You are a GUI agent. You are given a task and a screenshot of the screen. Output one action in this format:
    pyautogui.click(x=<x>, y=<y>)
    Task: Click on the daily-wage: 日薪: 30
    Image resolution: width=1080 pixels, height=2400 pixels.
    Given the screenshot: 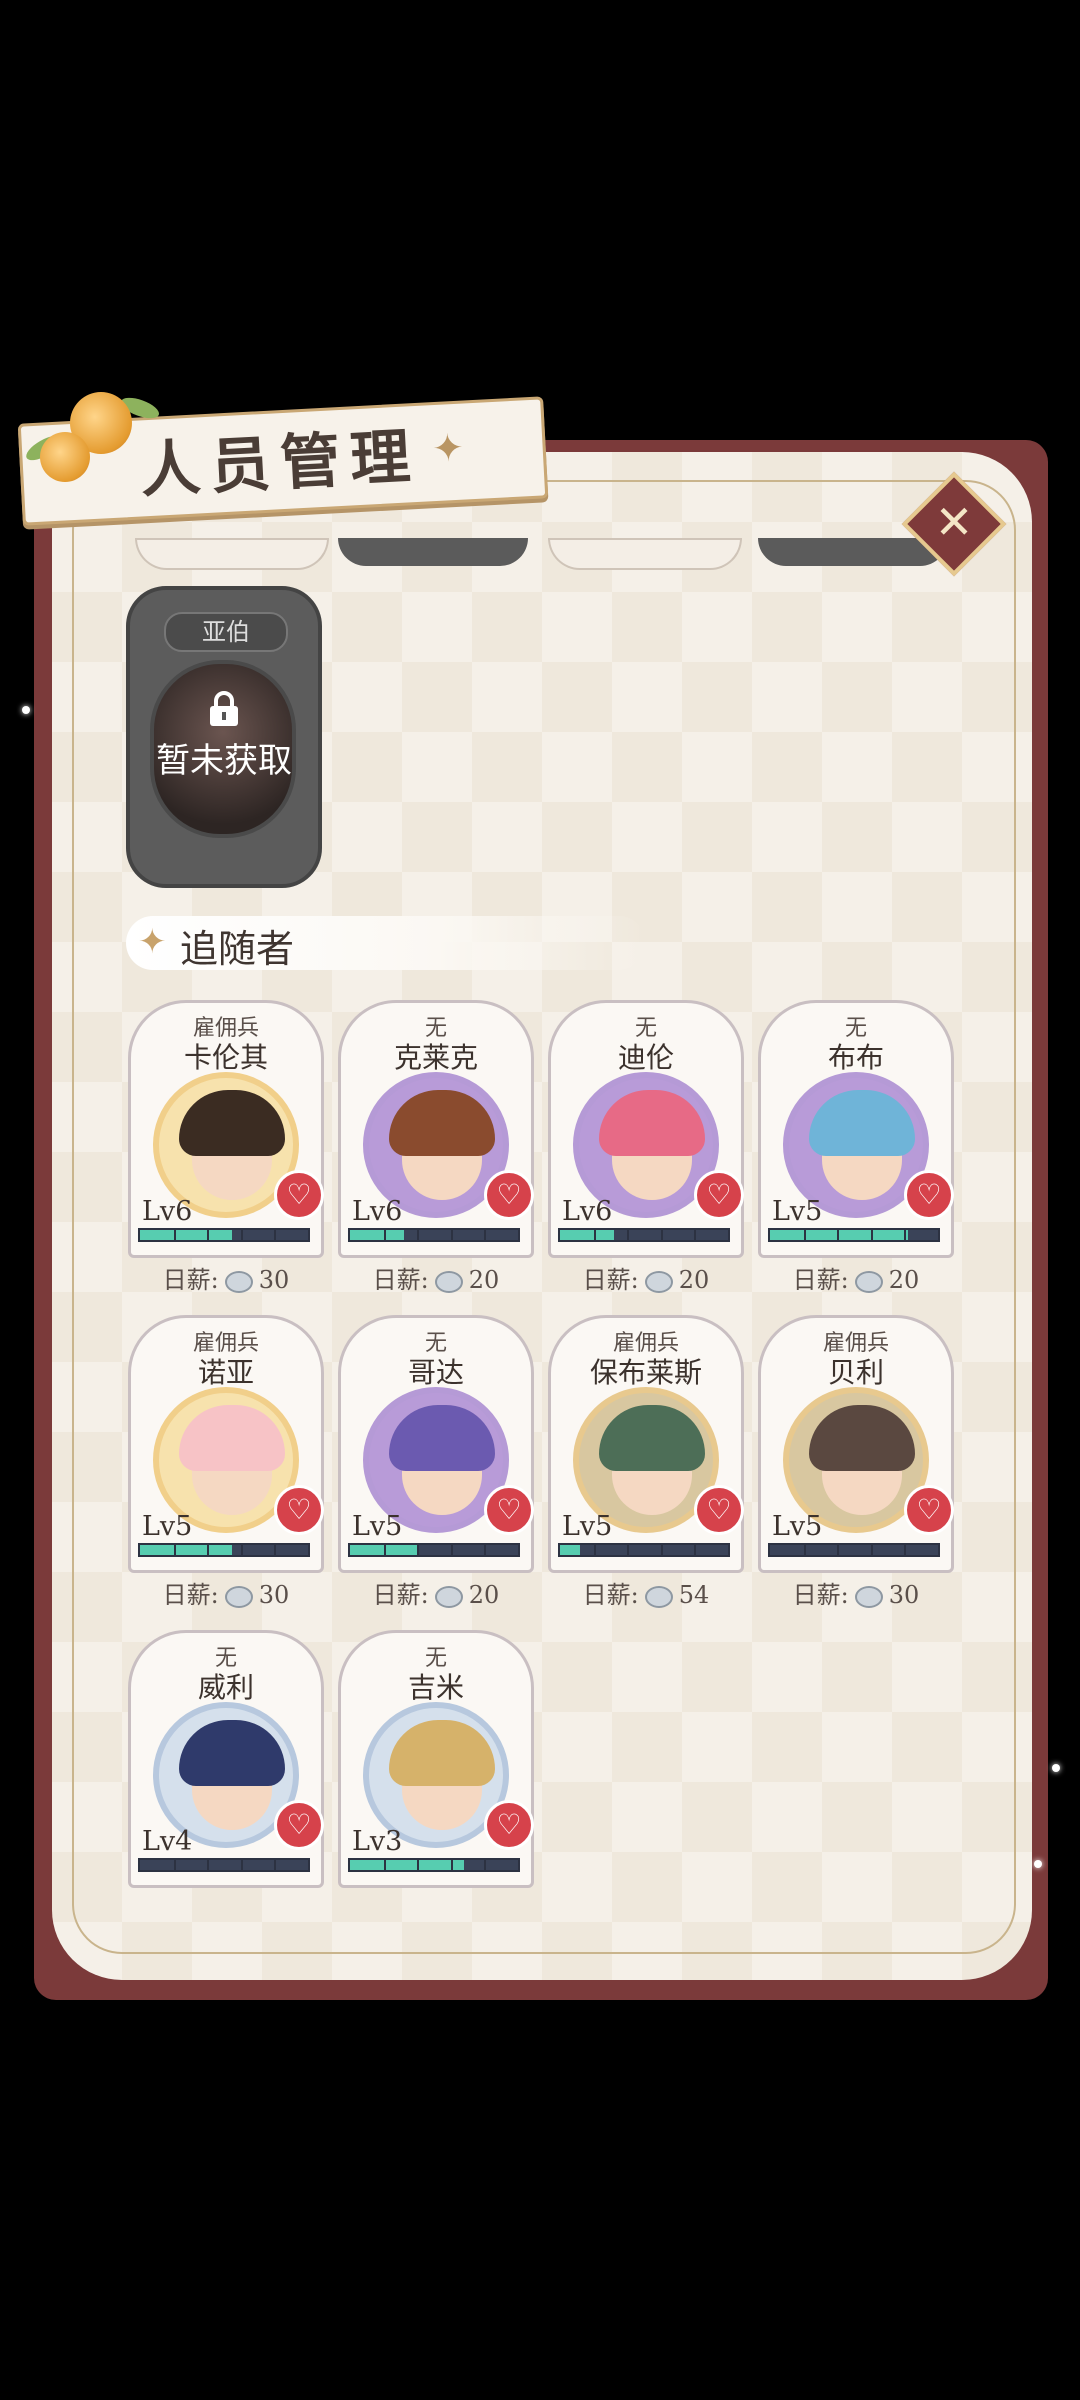 What is the action you would take?
    pyautogui.click(x=226, y=1277)
    